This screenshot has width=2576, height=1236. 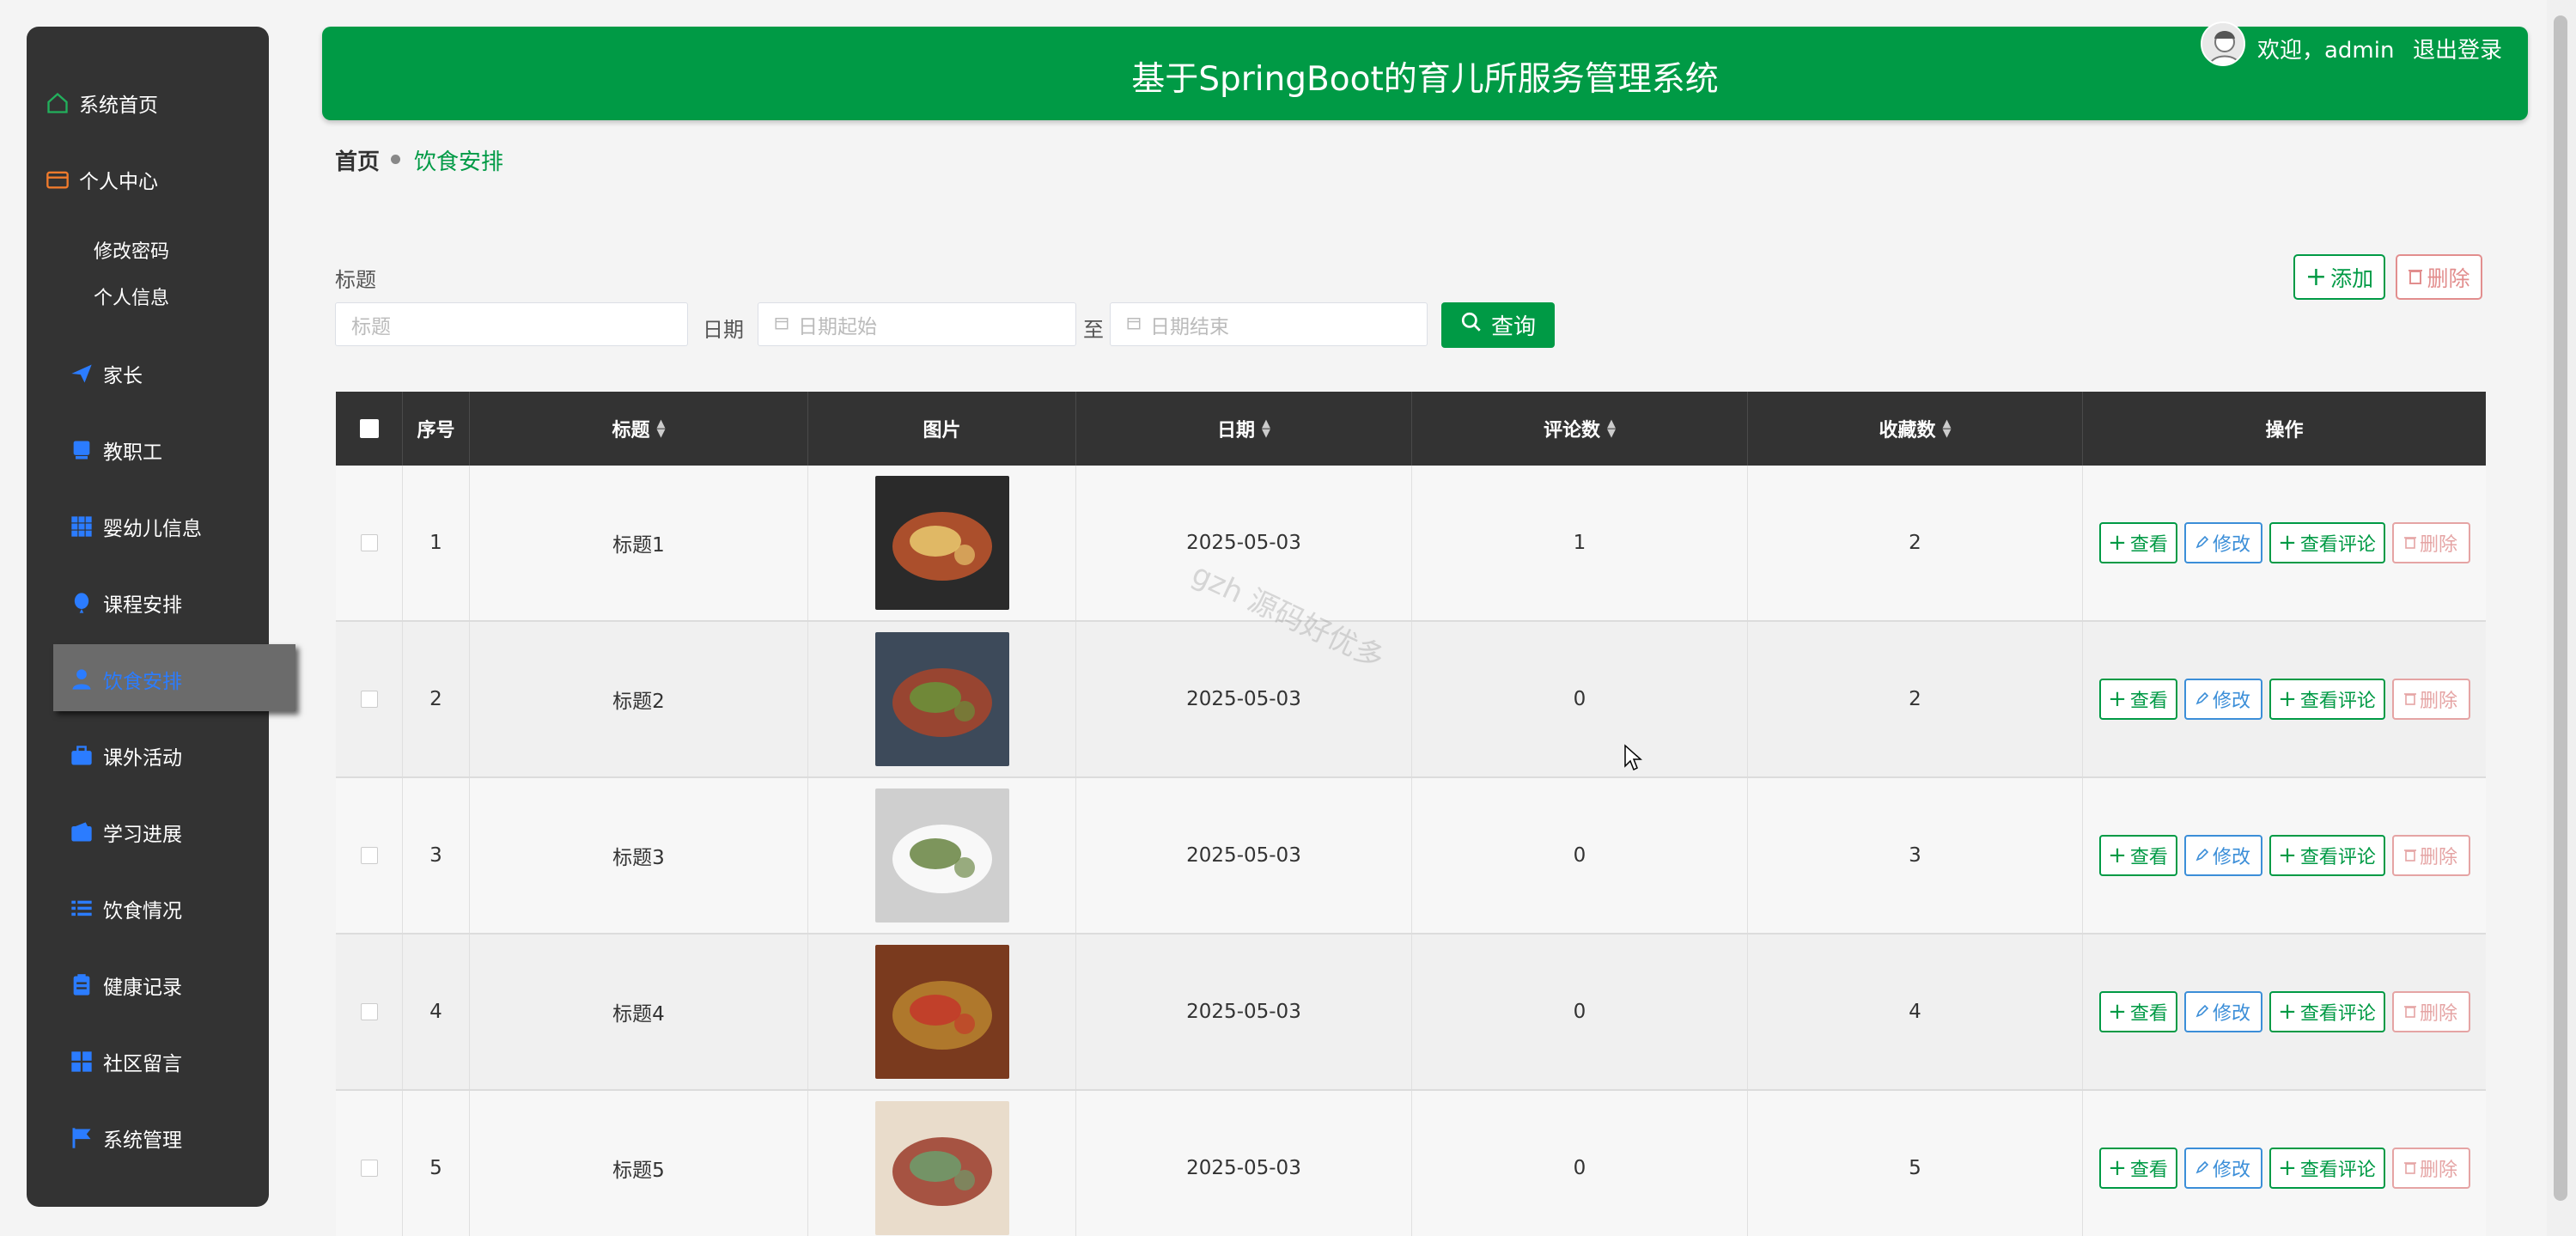 I want to click on logout-link: 退出登录, so click(x=2457, y=48).